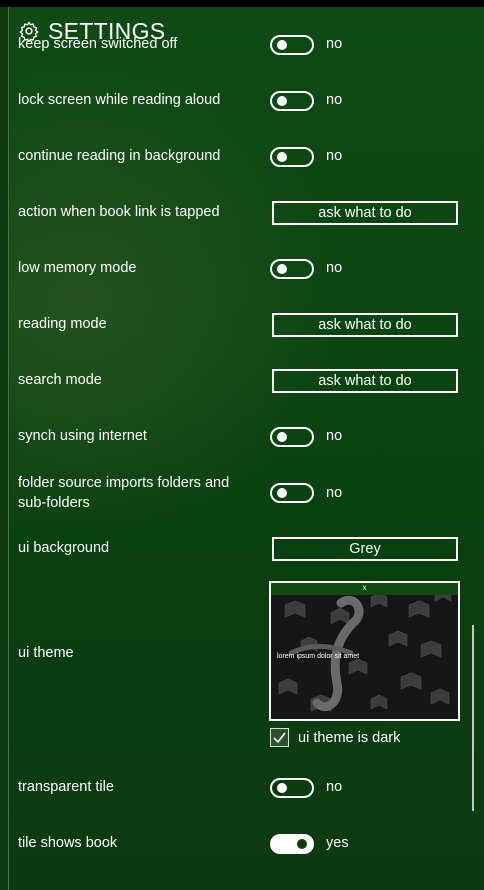 The image size is (484, 890). Describe the element at coordinates (292, 493) in the screenshot. I see `toggle-folder-source-imports` at that location.